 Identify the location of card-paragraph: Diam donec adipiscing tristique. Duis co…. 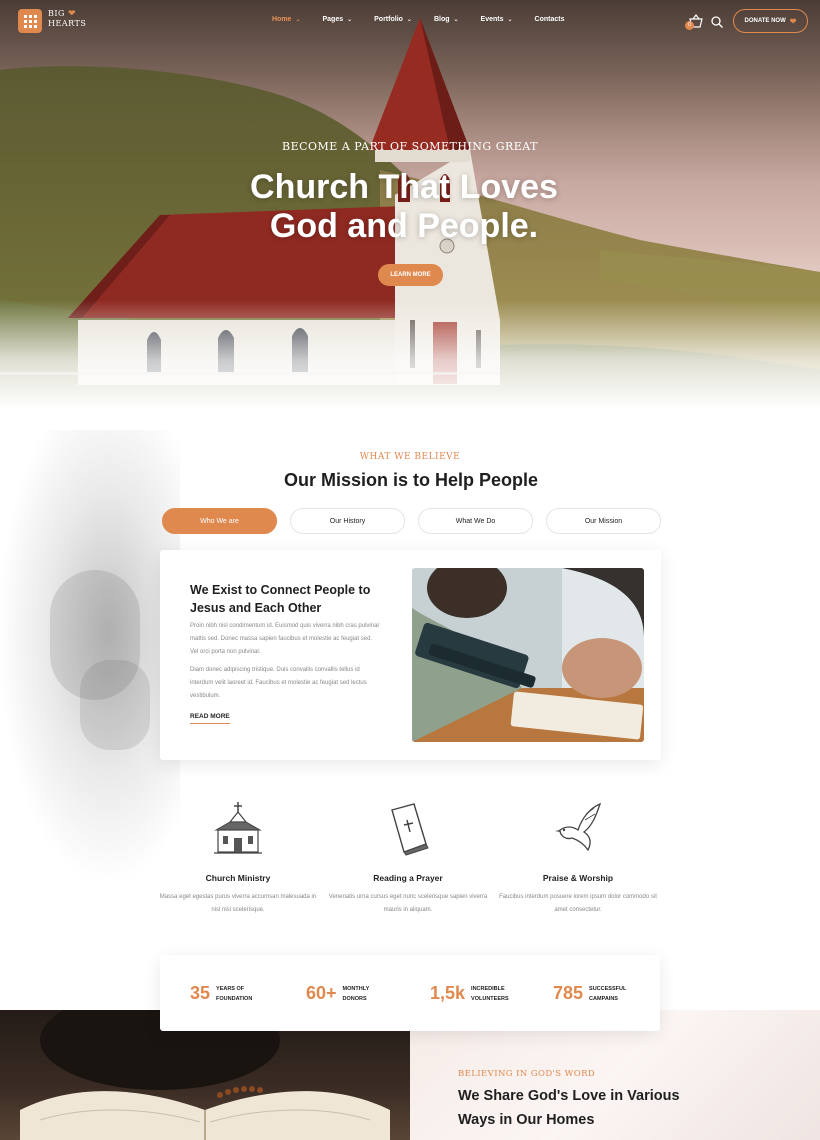
(278, 683).